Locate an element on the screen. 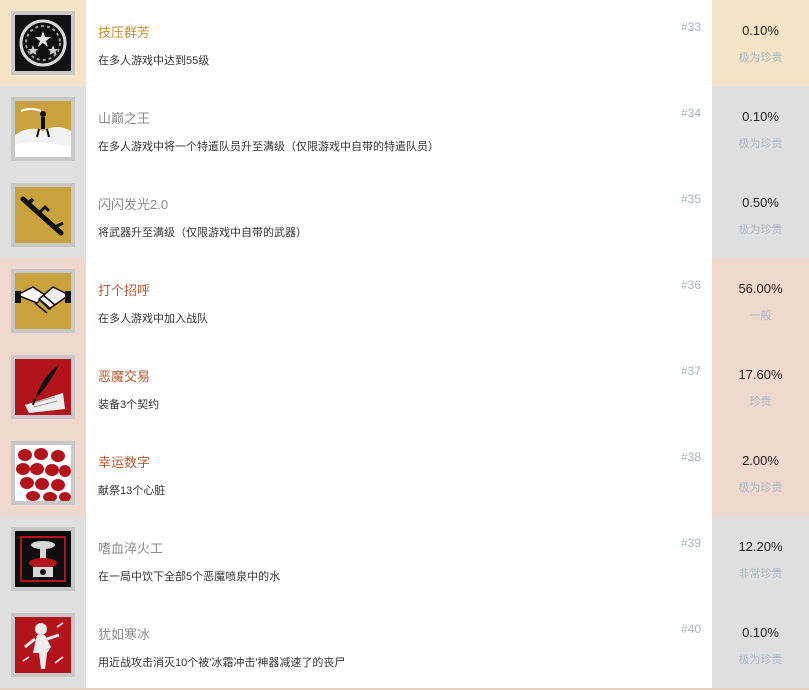 Image resolution: width=809 pixels, height=690 pixels. trophy-row: 嗜血淬火工 在一局中饮下全部5个恶魔喷泉中的水 #39 12.20% 非常珍贵 is located at coordinates (404, 559).